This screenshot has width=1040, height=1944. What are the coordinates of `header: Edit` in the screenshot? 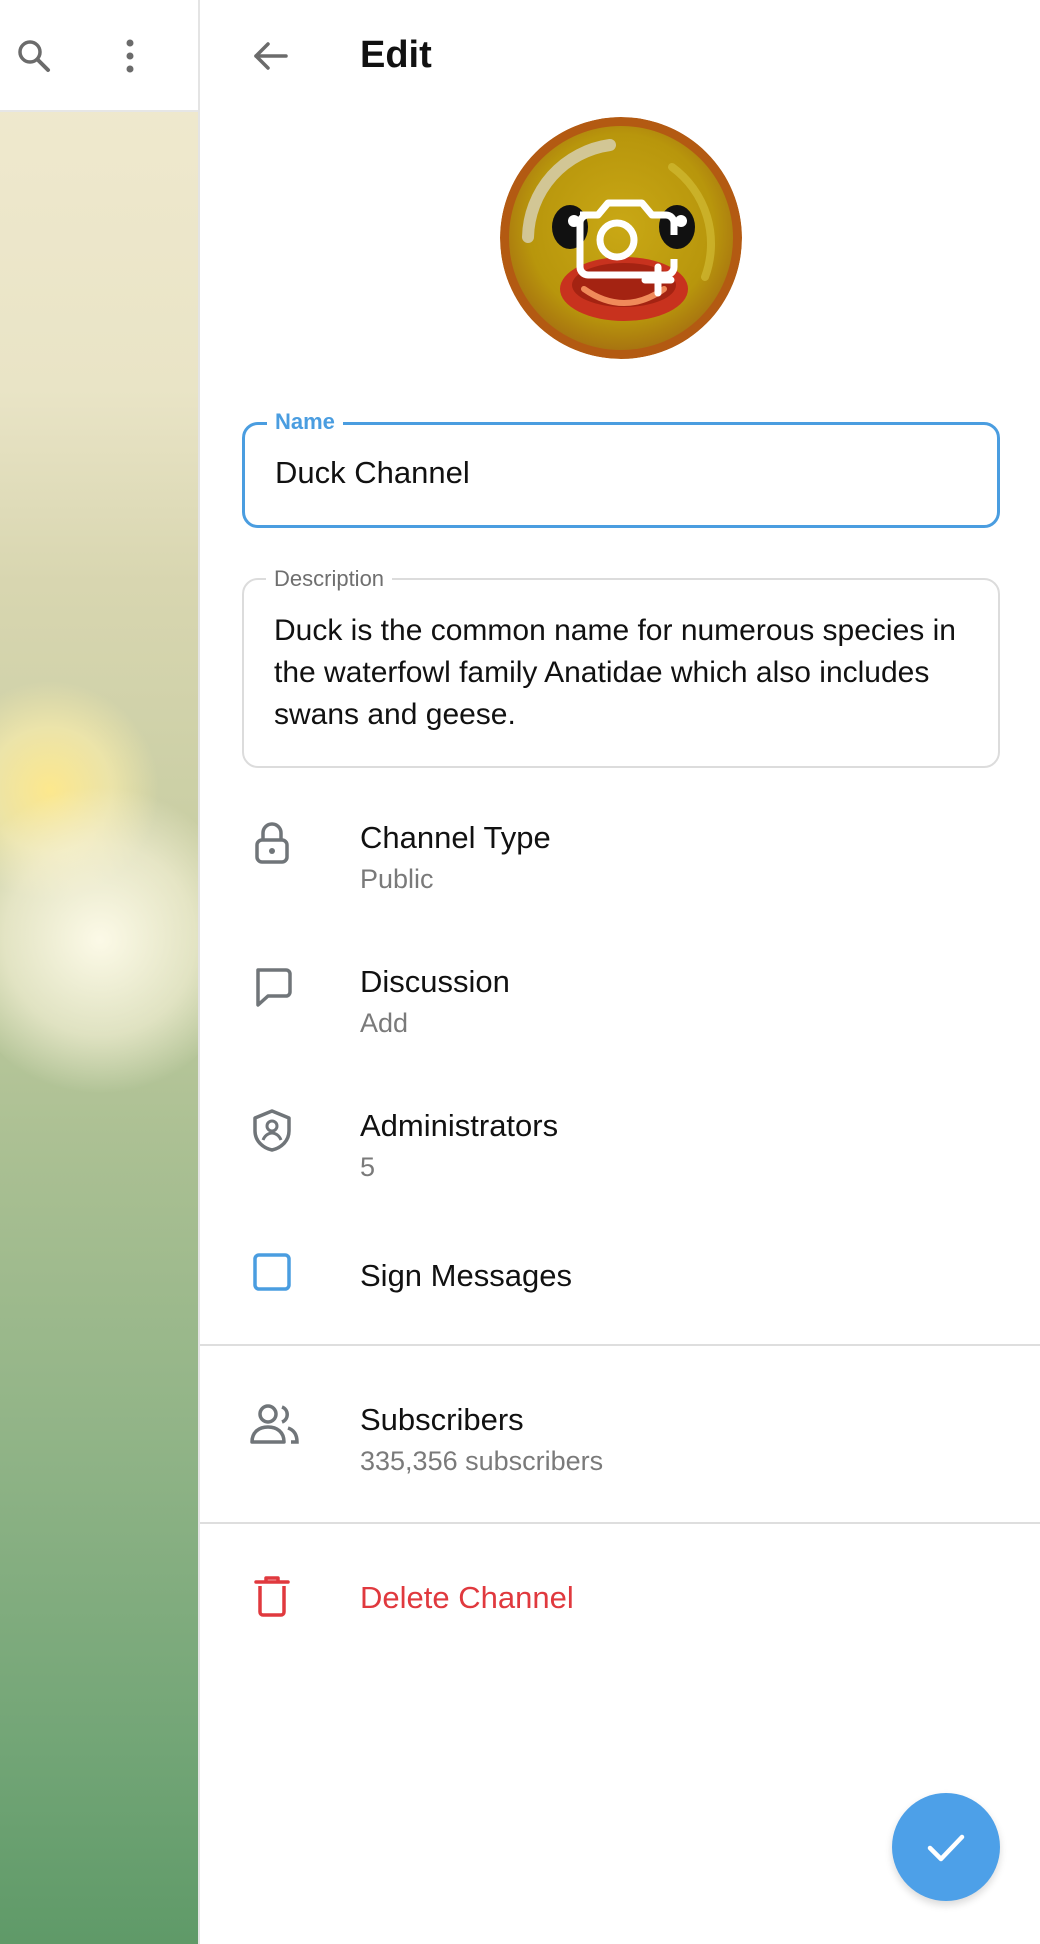 It's located at (620, 56).